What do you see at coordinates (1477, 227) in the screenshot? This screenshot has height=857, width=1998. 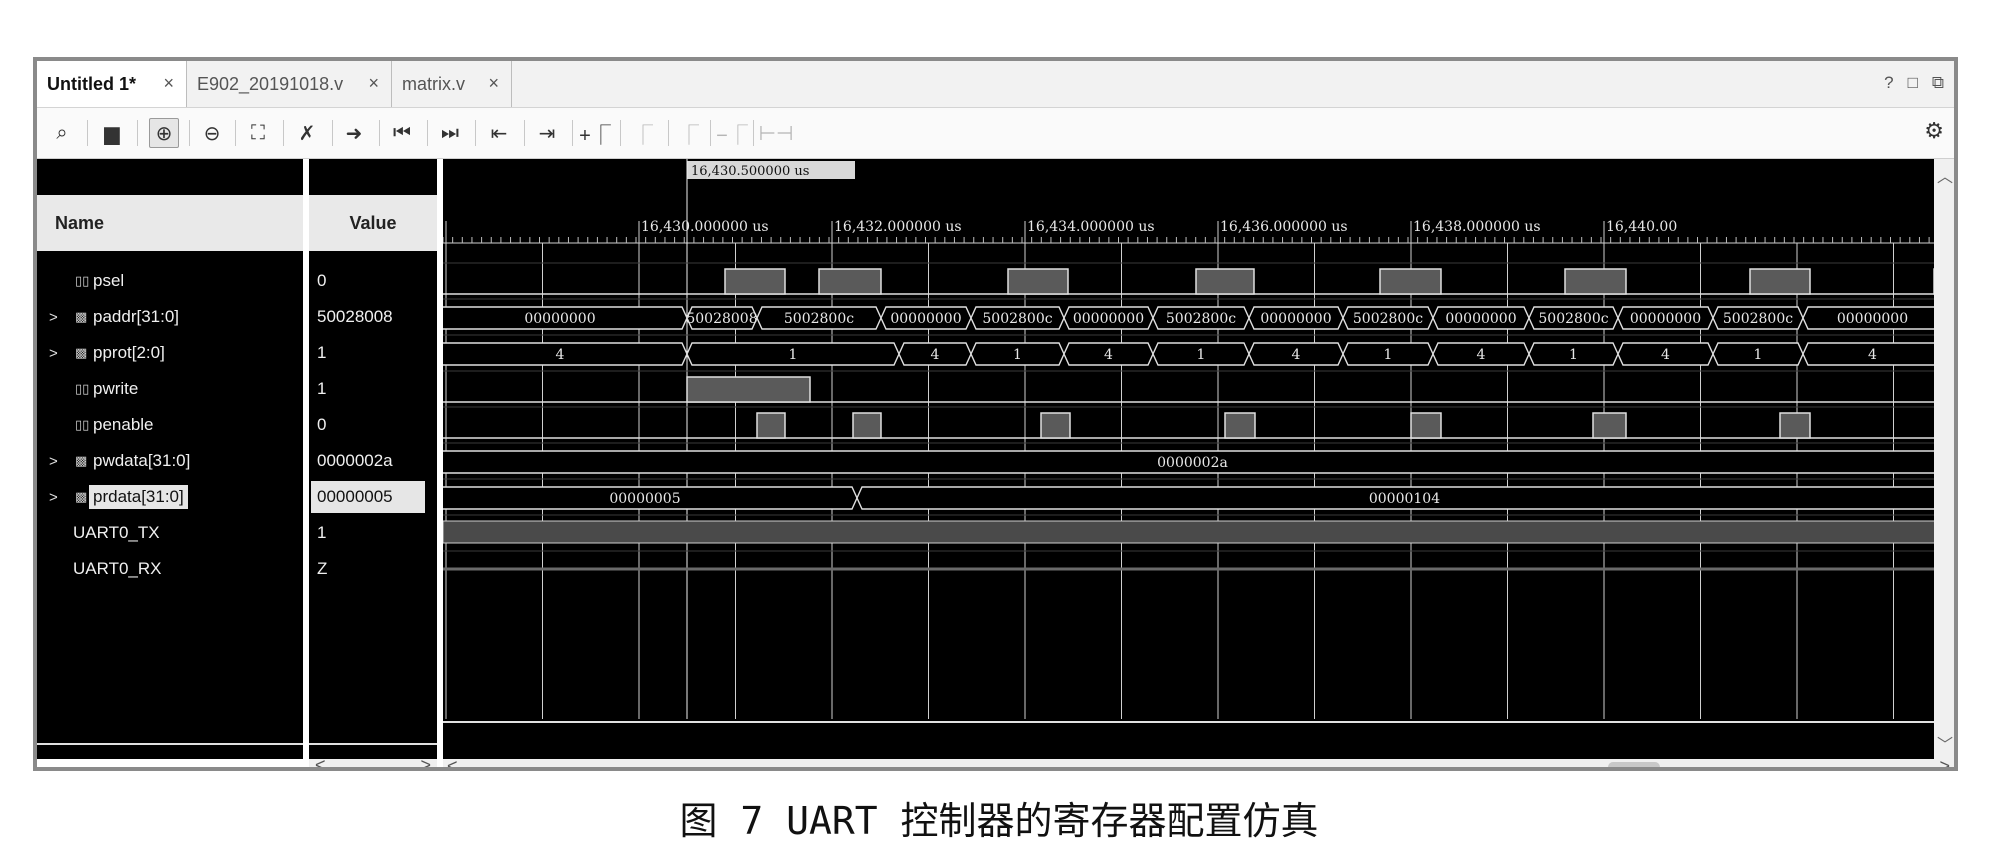 I see `time-label: 16,438.000000 us` at bounding box center [1477, 227].